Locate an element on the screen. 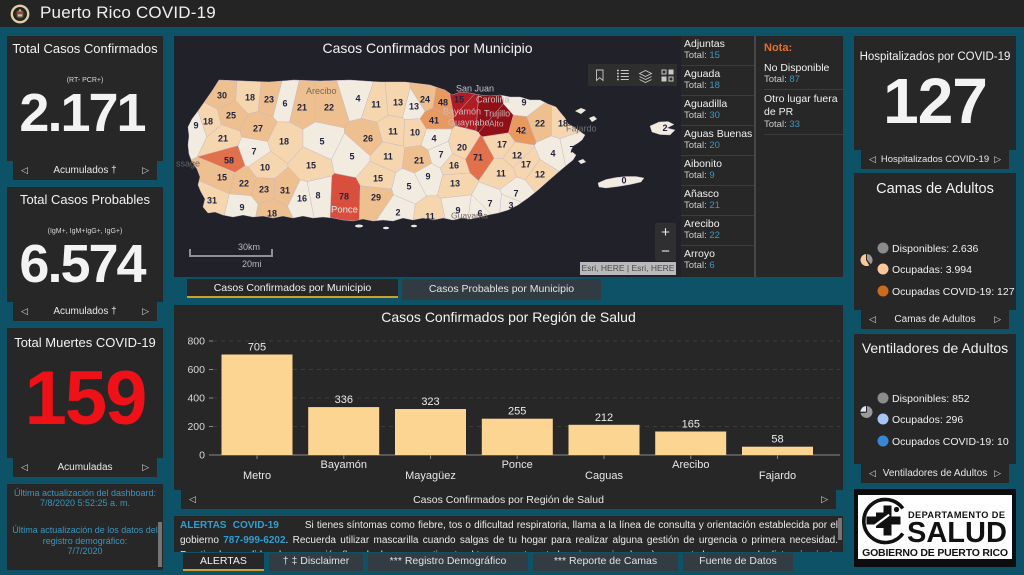 The height and width of the screenshot is (575, 1024). svg-text: San Juan is located at coordinates (475, 89).